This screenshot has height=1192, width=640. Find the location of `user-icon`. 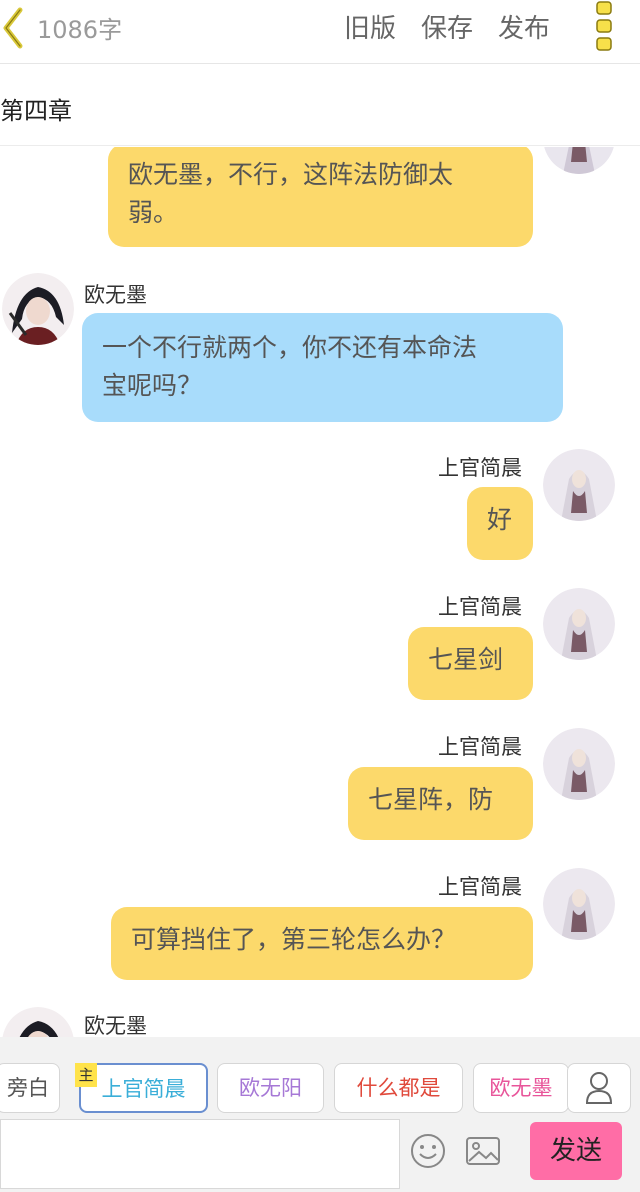

user-icon is located at coordinates (599, 1088).